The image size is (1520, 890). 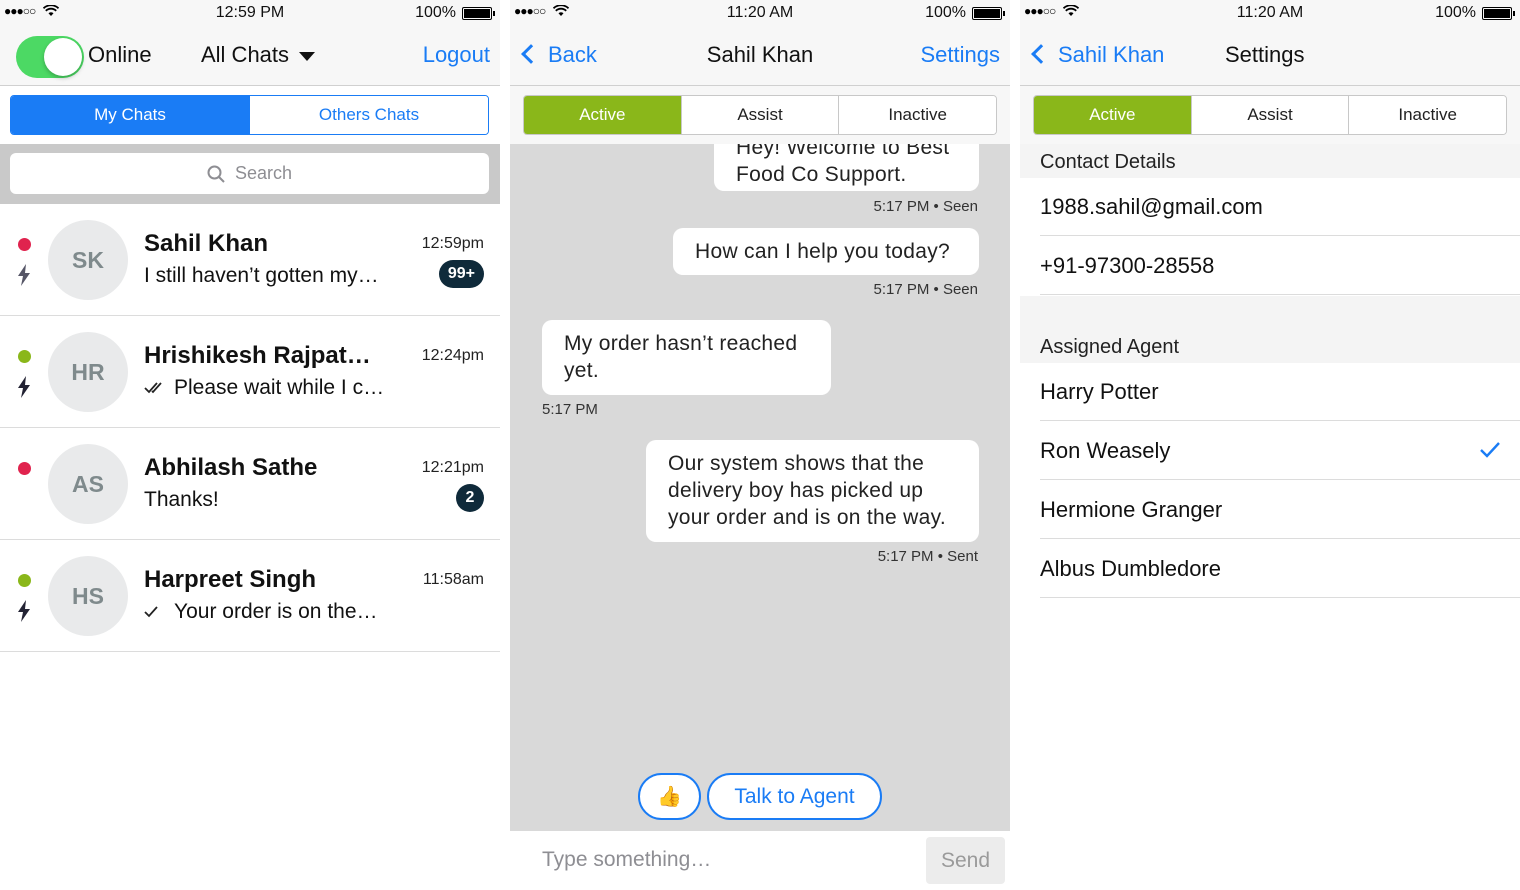 What do you see at coordinates (216, 174) in the screenshot?
I see `search-icon` at bounding box center [216, 174].